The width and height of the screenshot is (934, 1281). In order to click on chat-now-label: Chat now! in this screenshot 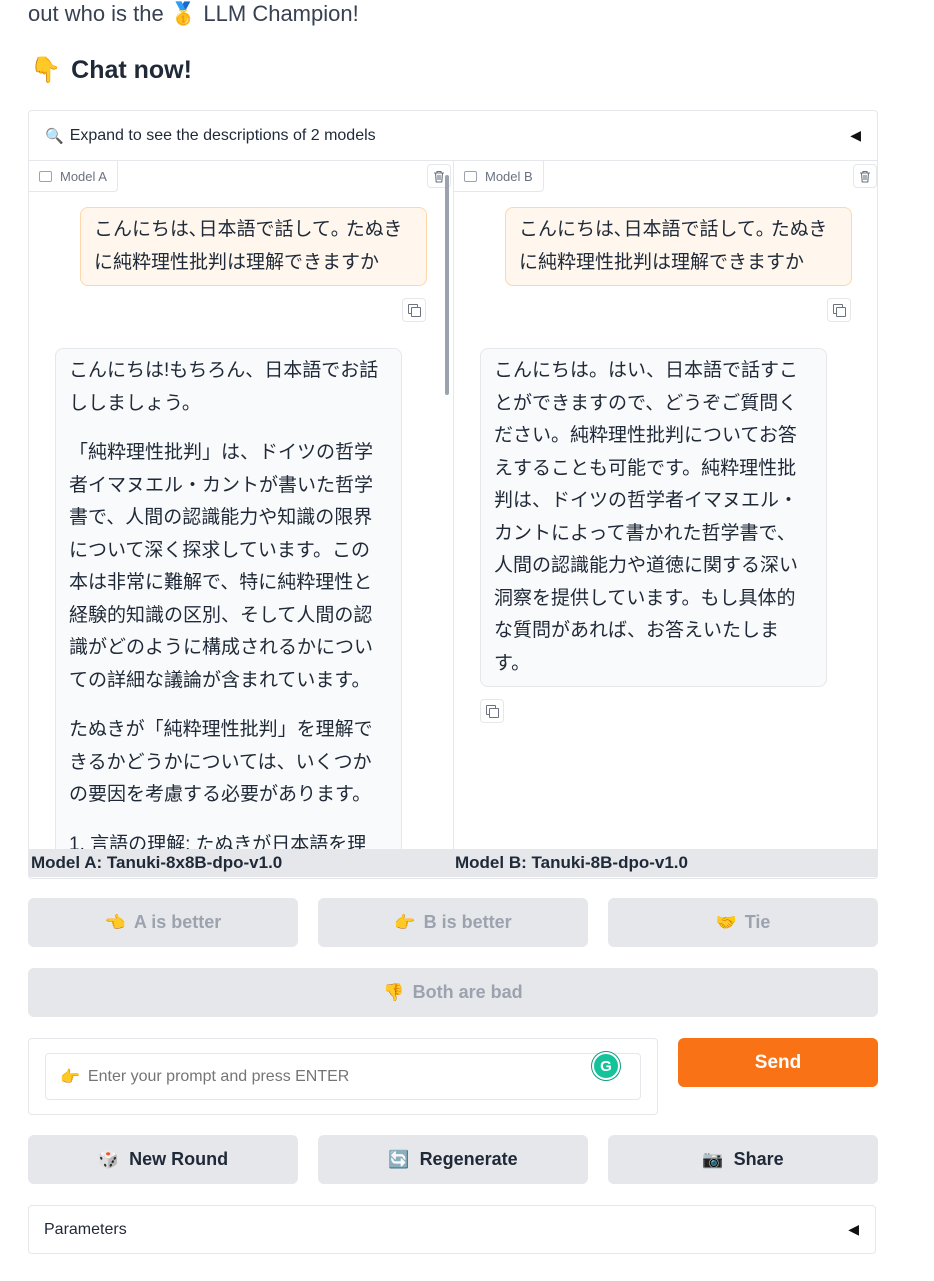, I will do `click(131, 70)`.